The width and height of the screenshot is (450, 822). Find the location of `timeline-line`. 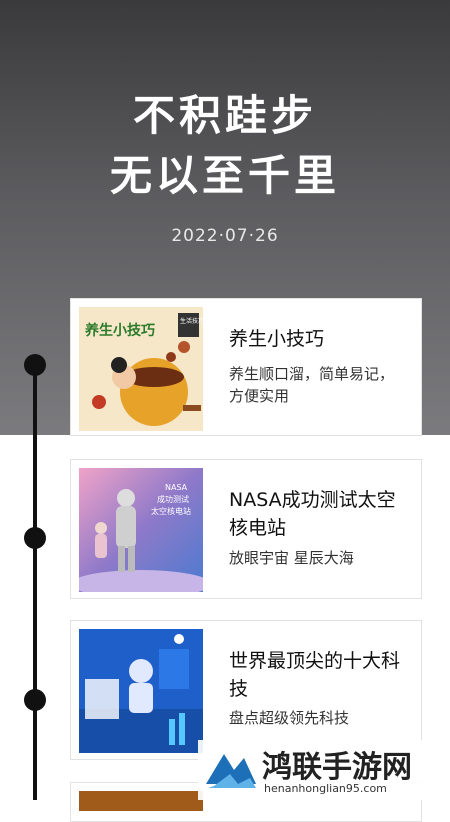

timeline-line is located at coordinates (35, 579).